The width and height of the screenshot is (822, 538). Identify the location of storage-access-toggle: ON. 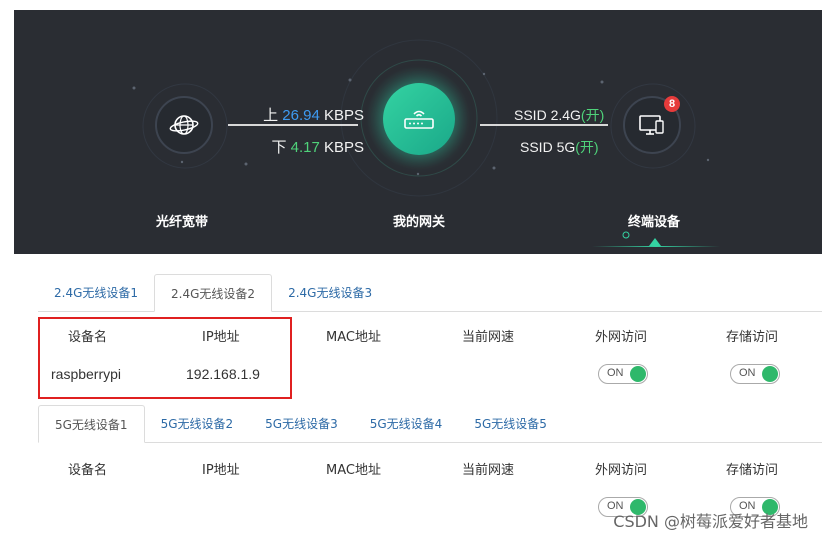
(755, 374).